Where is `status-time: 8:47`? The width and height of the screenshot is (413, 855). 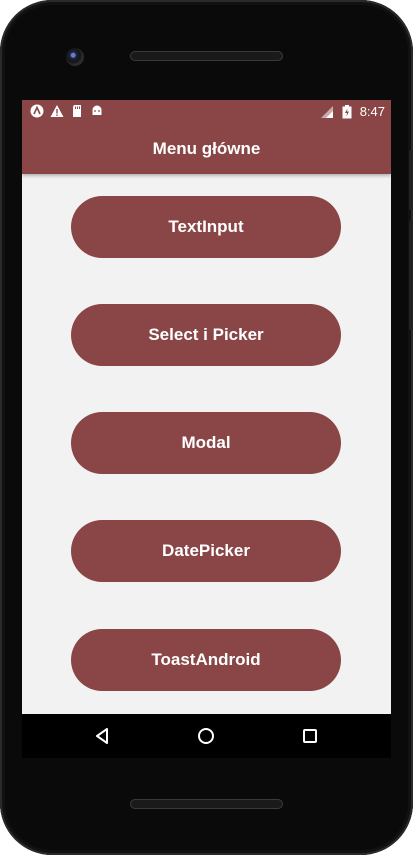
status-time: 8:47 is located at coordinates (372, 111).